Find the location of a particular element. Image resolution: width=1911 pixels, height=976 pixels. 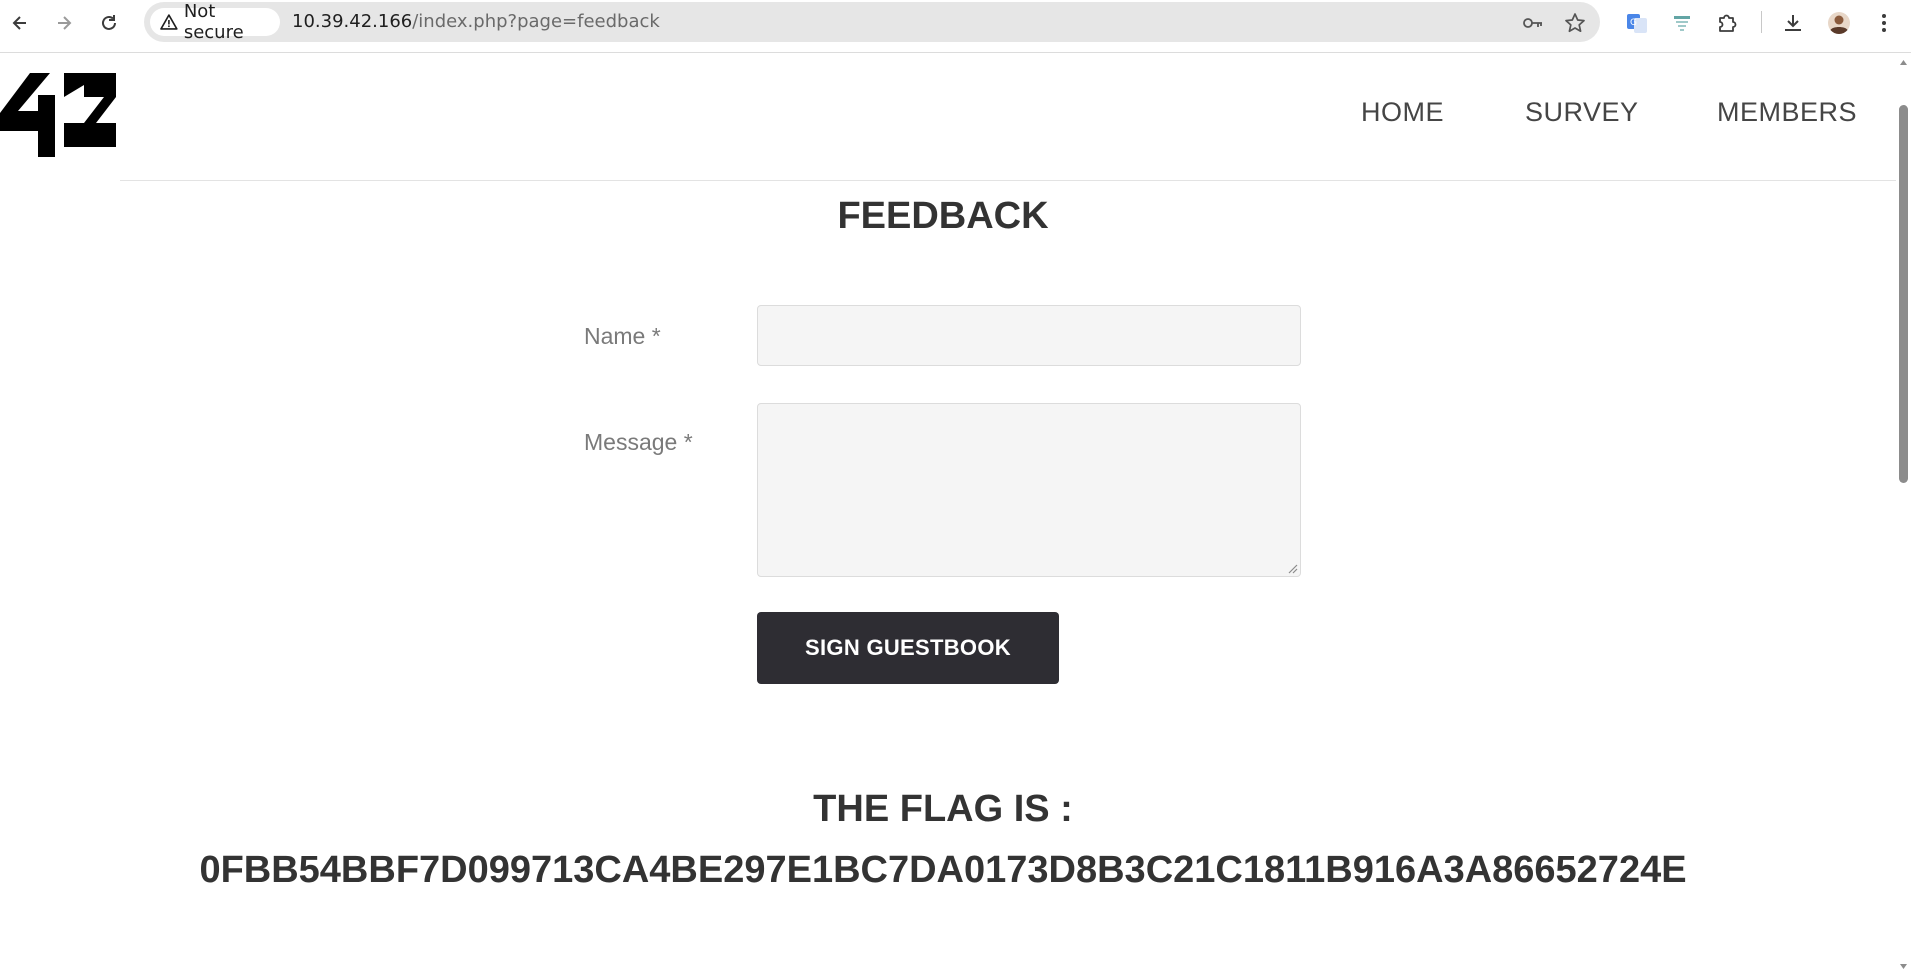

reload-button is located at coordinates (109, 23).